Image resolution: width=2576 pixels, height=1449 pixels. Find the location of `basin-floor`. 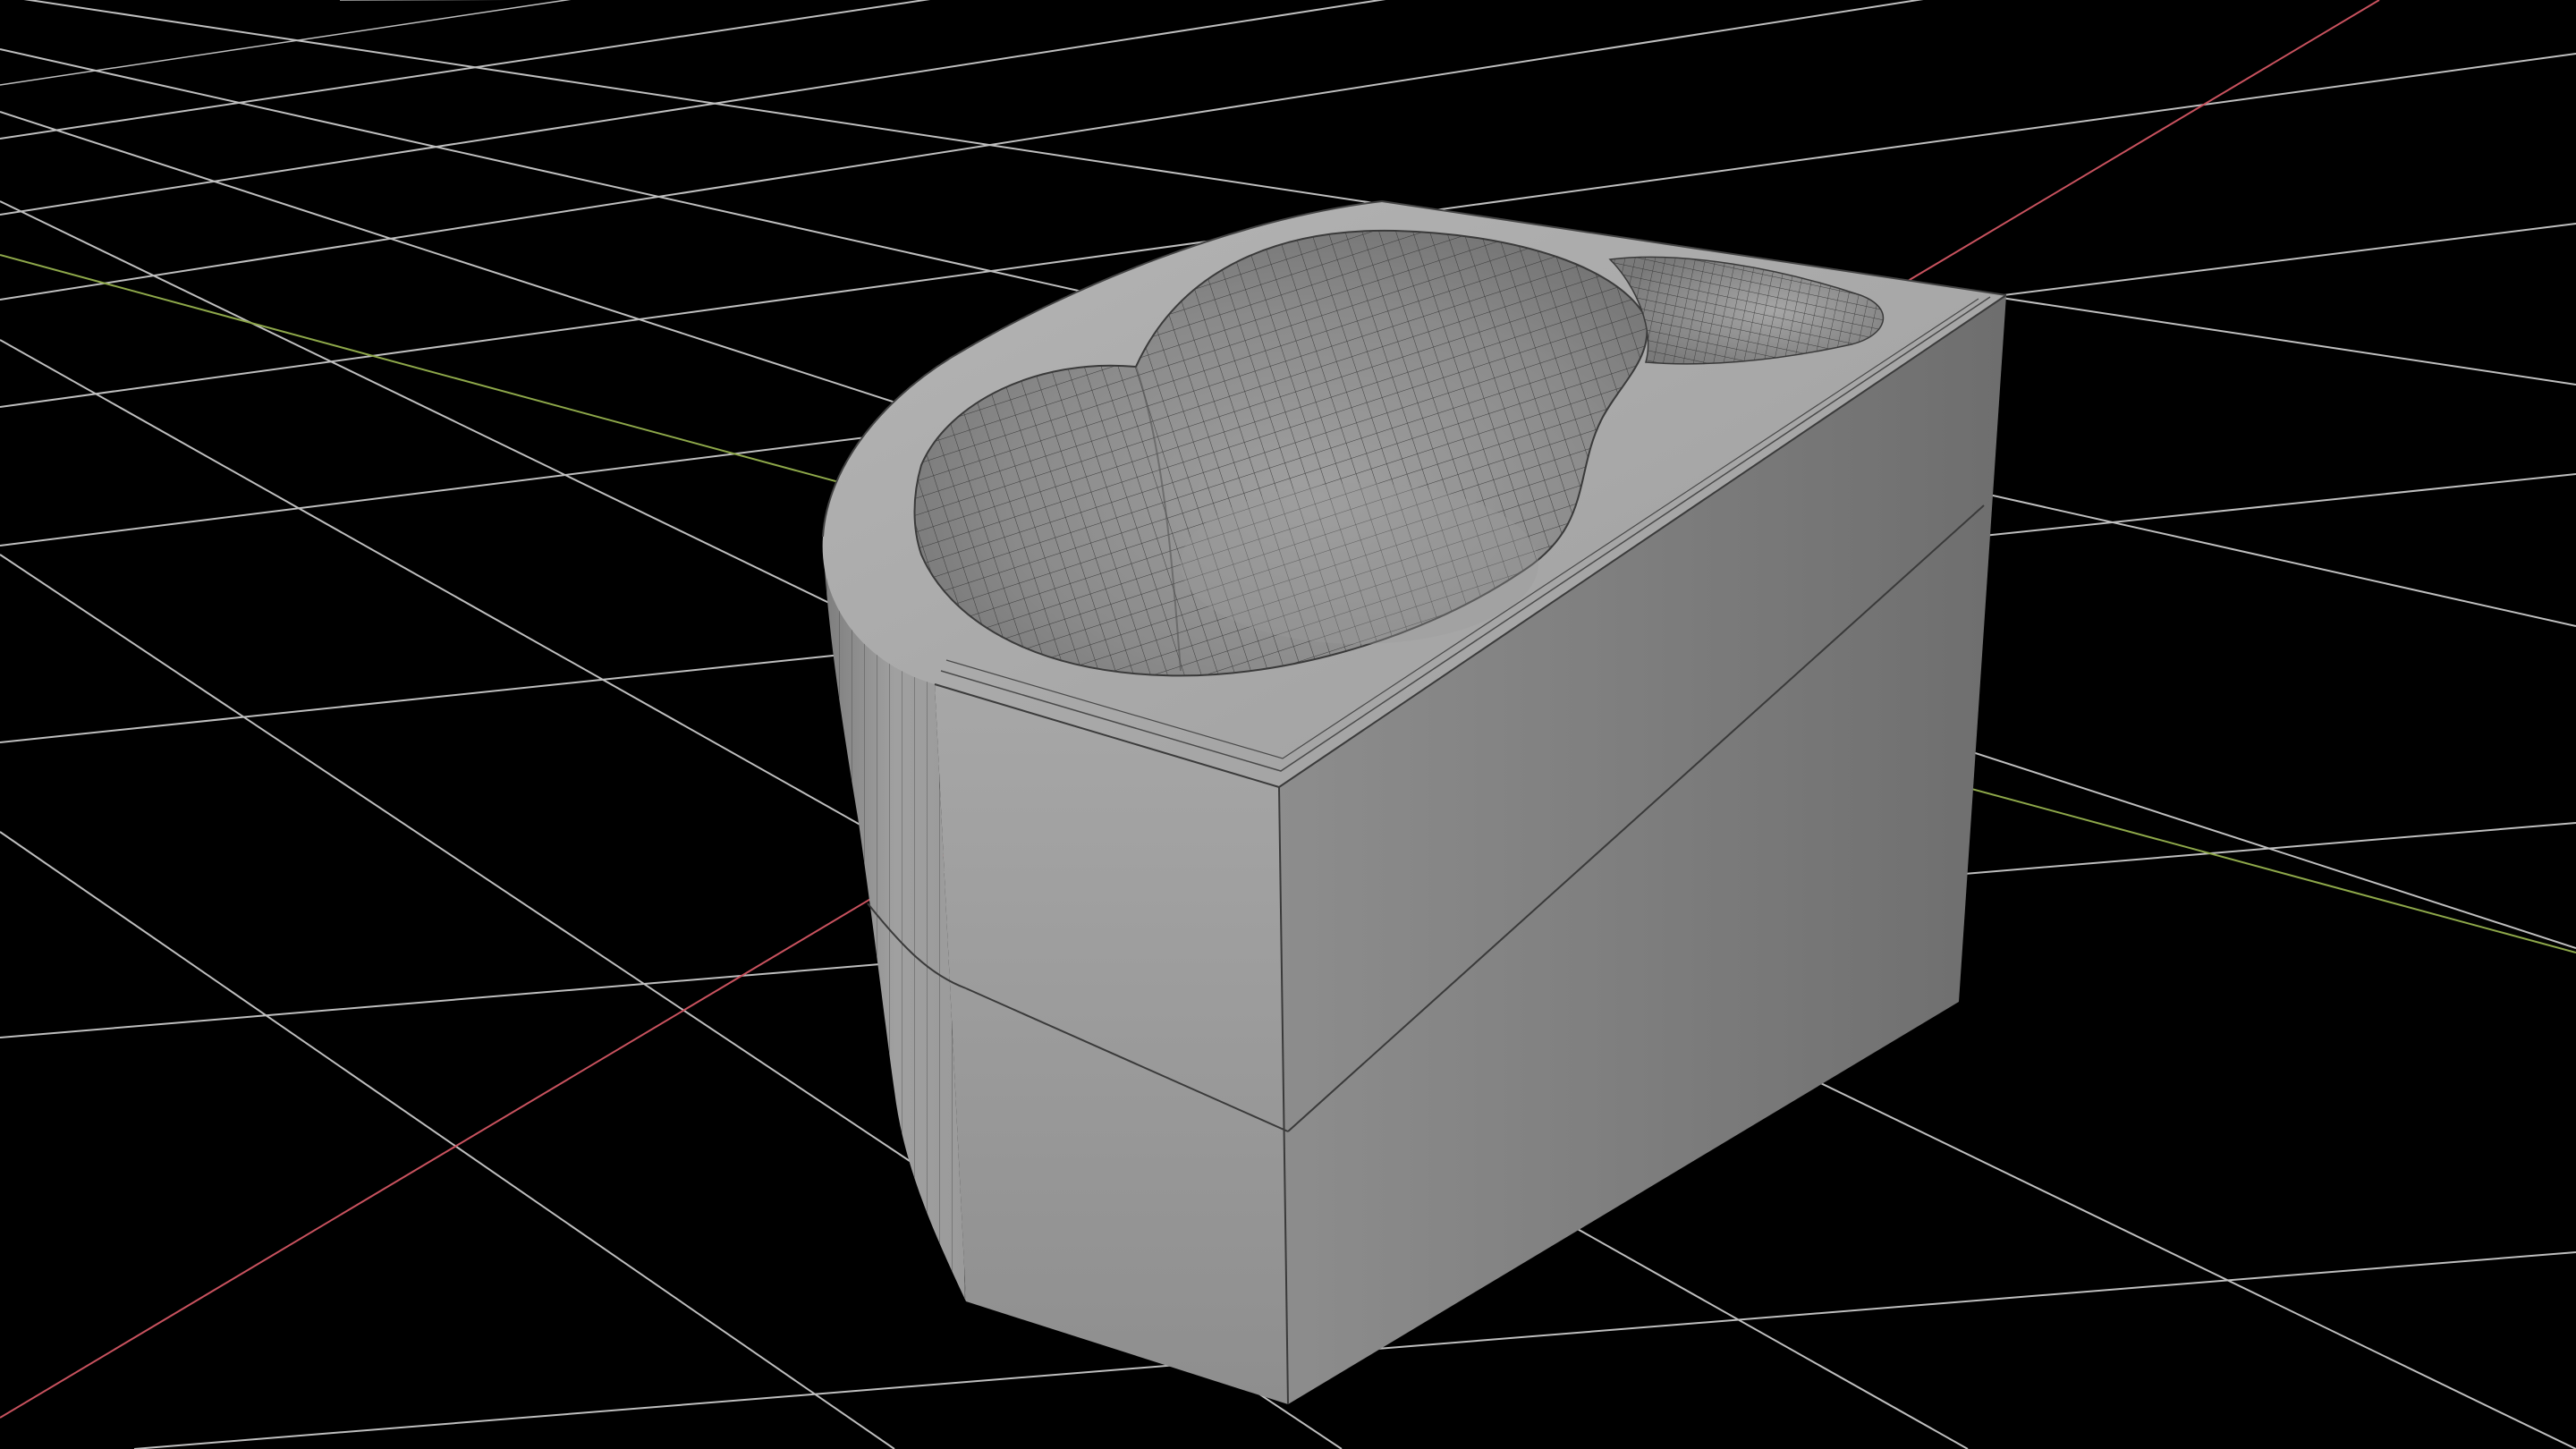

basin-floor is located at coordinates (1359, 563).